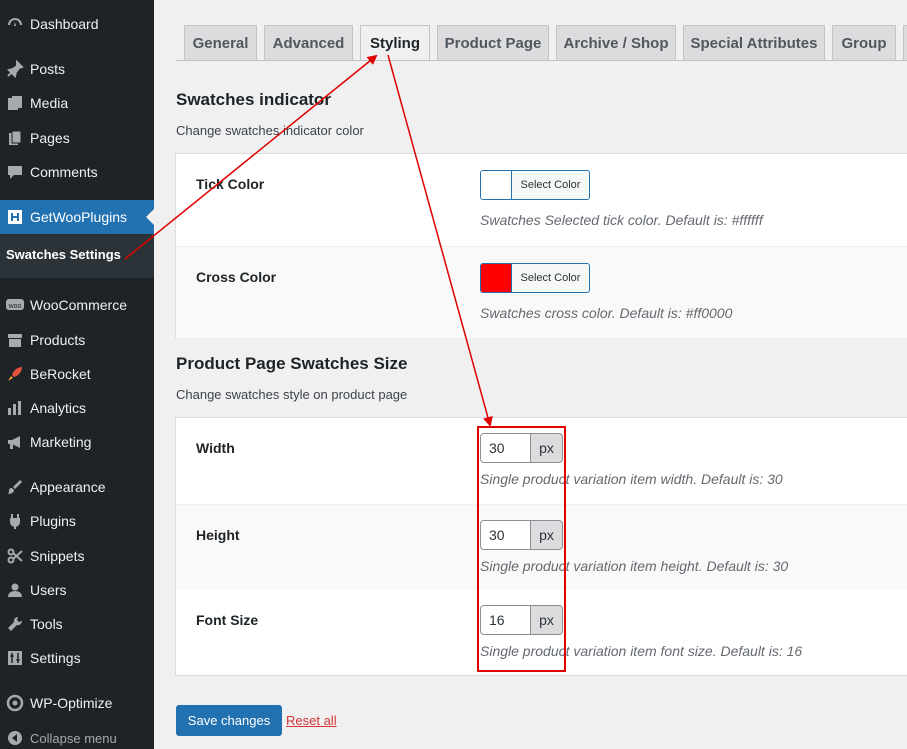 This screenshot has width=907, height=749. What do you see at coordinates (505, 448) in the screenshot?
I see `width-input` at bounding box center [505, 448].